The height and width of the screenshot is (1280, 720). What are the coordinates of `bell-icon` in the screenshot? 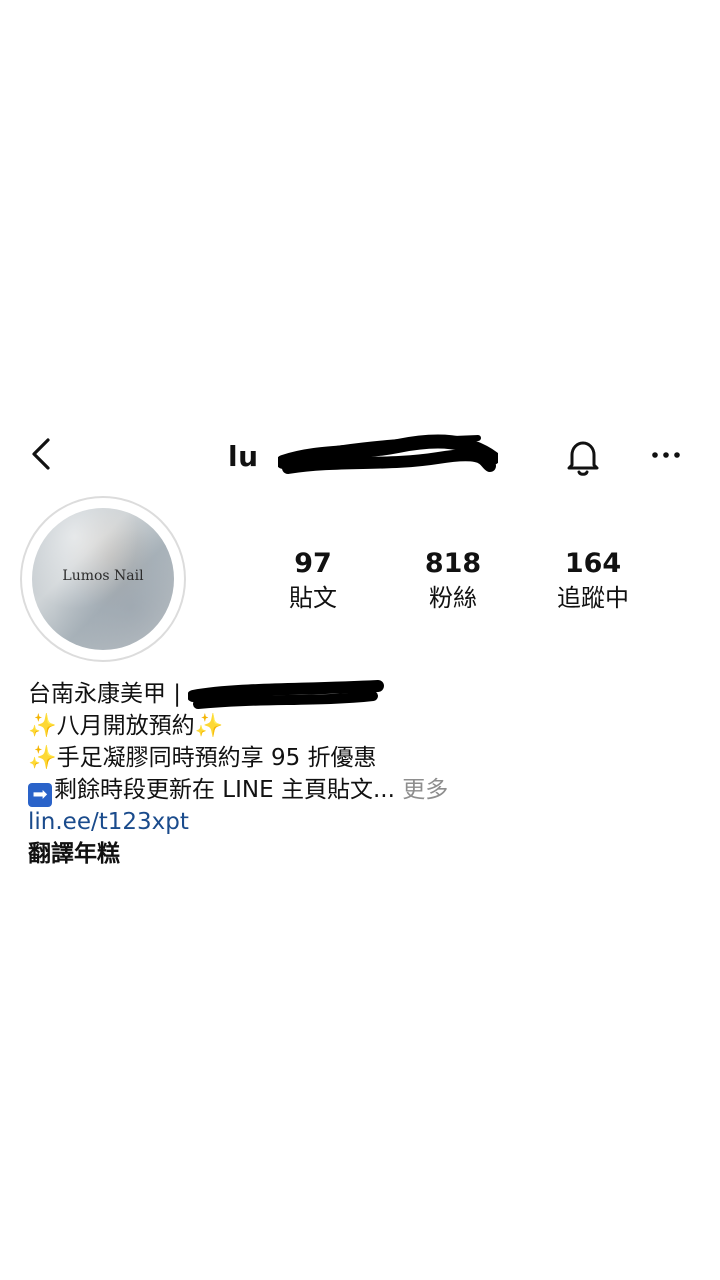 It's located at (583, 458).